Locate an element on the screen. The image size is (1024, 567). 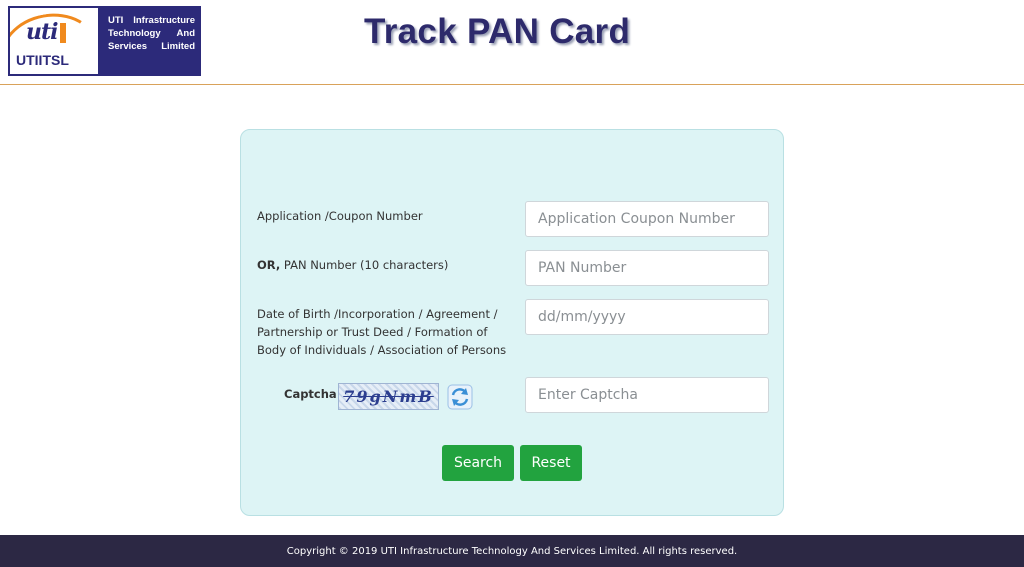
captcha-label: Captcha is located at coordinates (310, 394).